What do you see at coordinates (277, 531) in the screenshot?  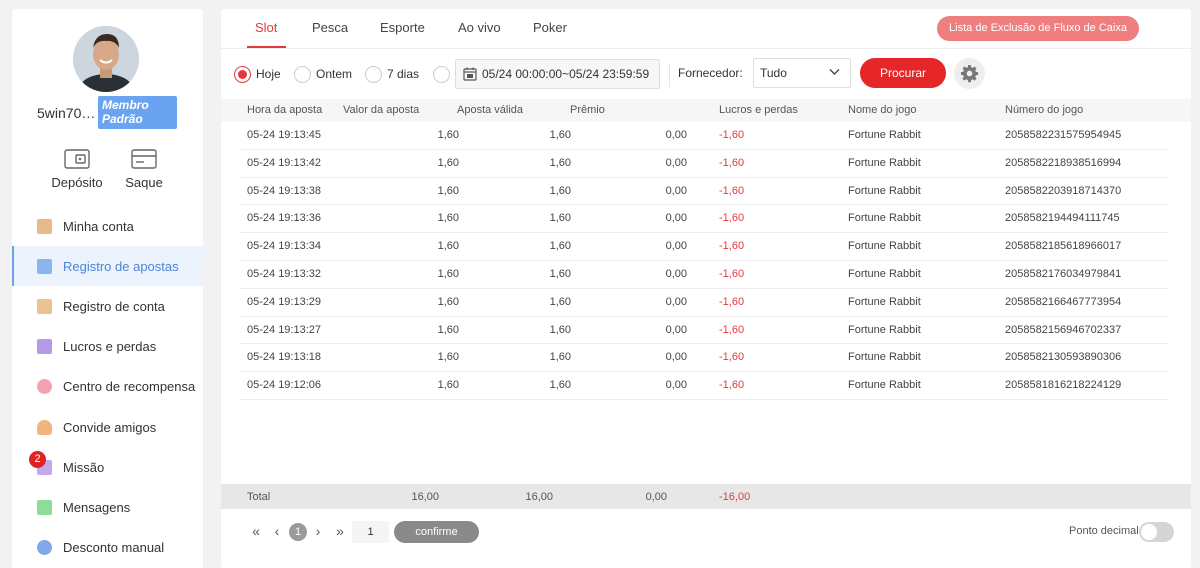 I see `prev-page-icon: ‹` at bounding box center [277, 531].